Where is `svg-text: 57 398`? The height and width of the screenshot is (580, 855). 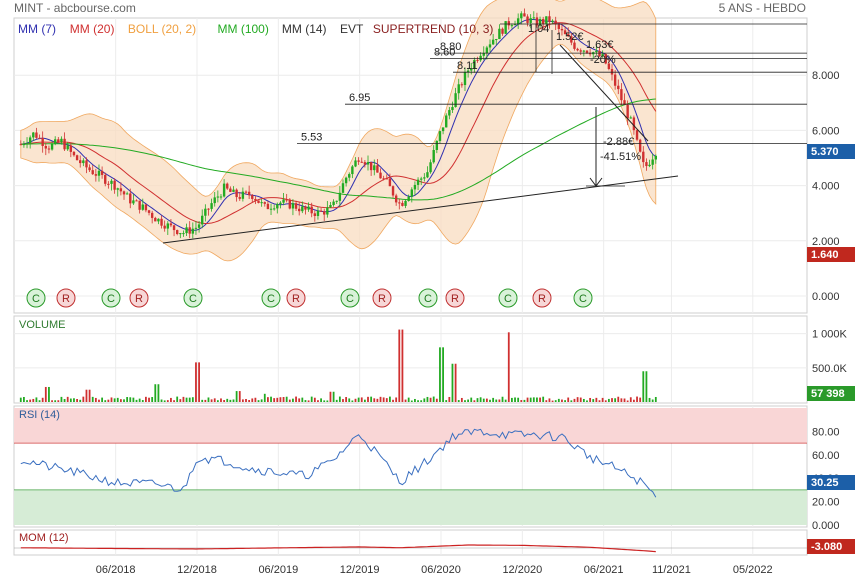 svg-text: 57 398 is located at coordinates (828, 394).